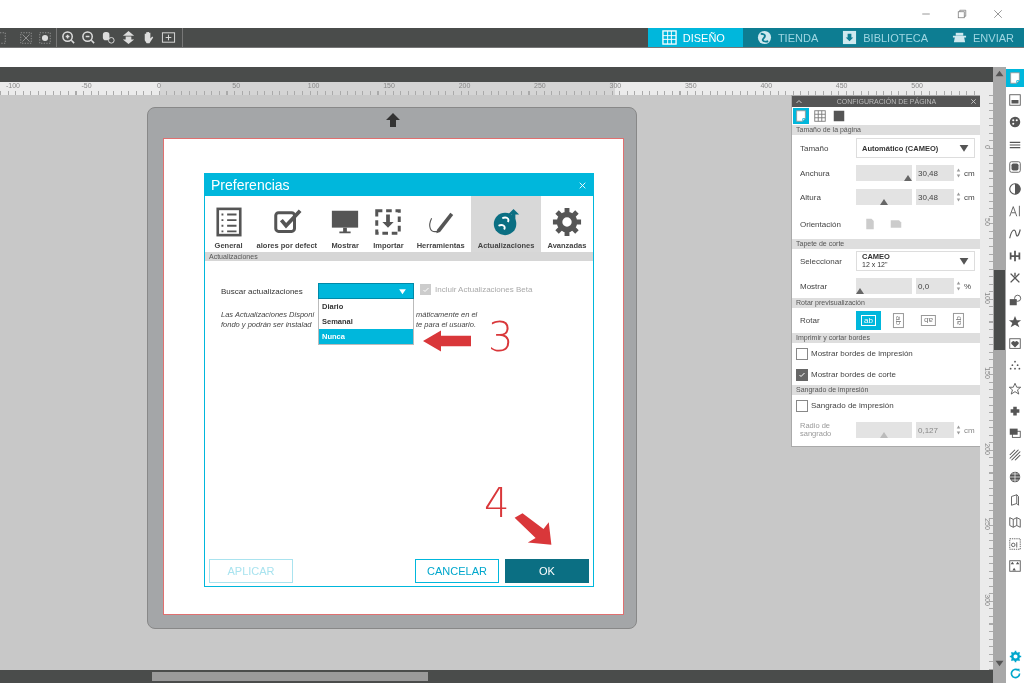 Image resolution: width=1024 pixels, height=683 pixels. Describe the element at coordinates (821, 224) in the screenshot. I see `field-label: Orientación` at that location.